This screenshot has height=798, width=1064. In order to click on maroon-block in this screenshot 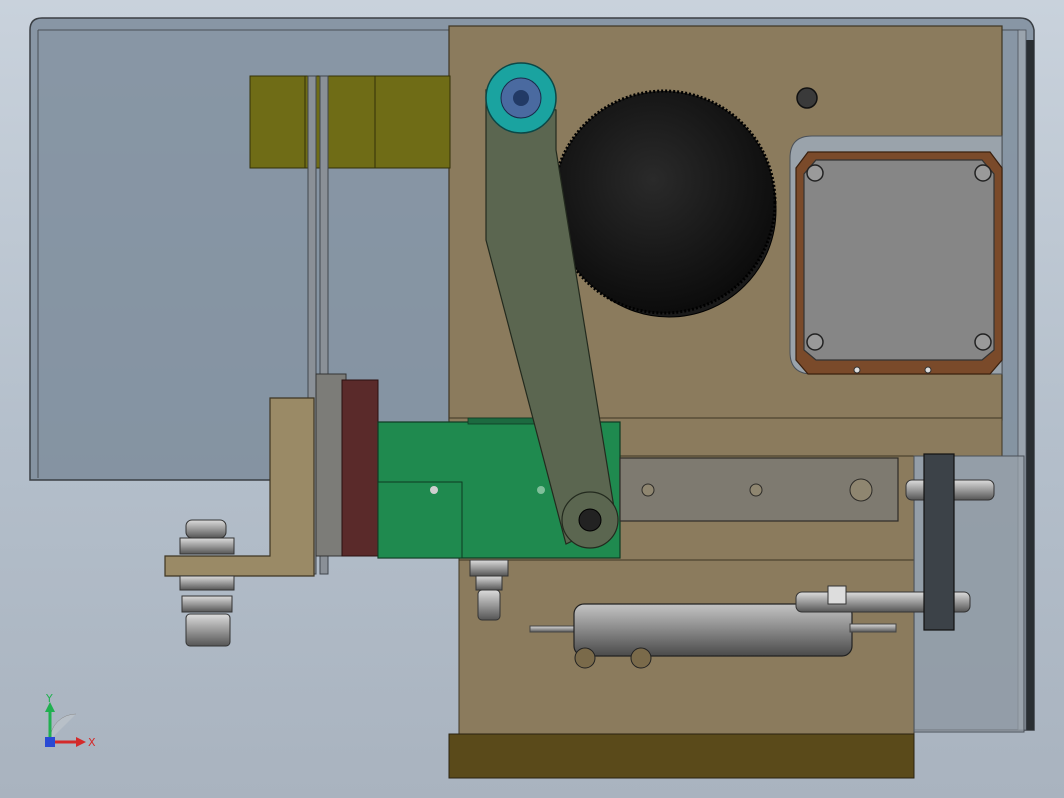, I will do `click(360, 468)`.